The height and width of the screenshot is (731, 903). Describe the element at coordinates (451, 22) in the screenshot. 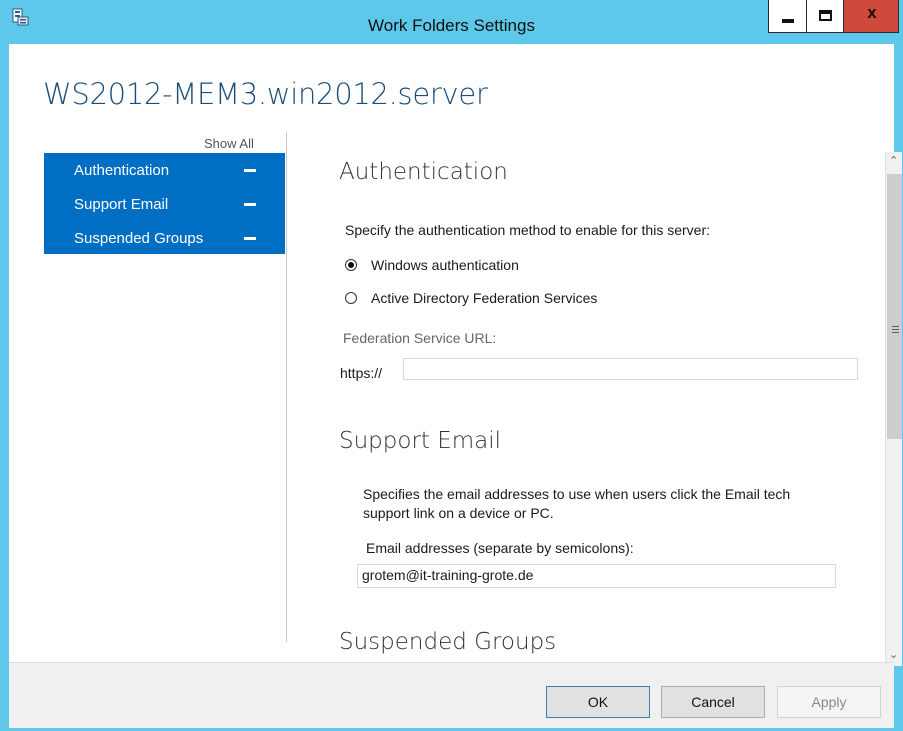

I see `title-bar: Work Folders Settings x` at that location.